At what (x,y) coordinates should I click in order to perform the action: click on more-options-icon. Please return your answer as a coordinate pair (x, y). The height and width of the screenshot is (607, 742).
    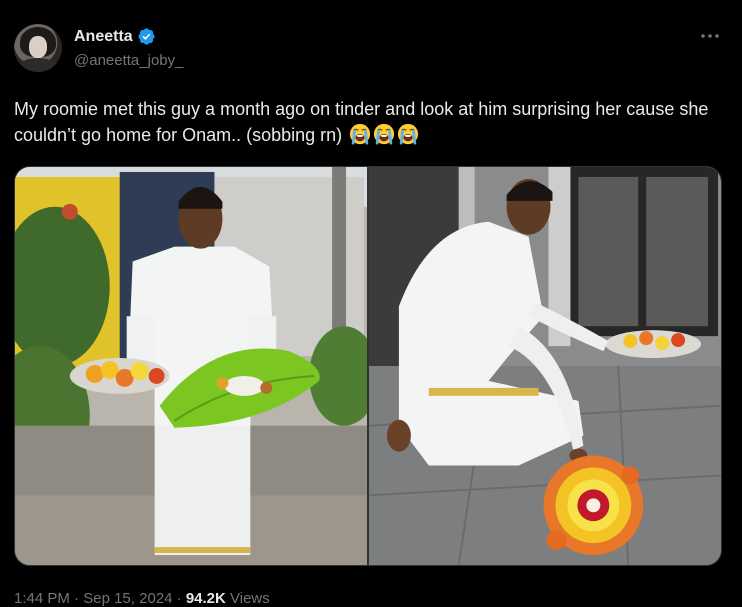
    Looking at the image, I should click on (710, 36).